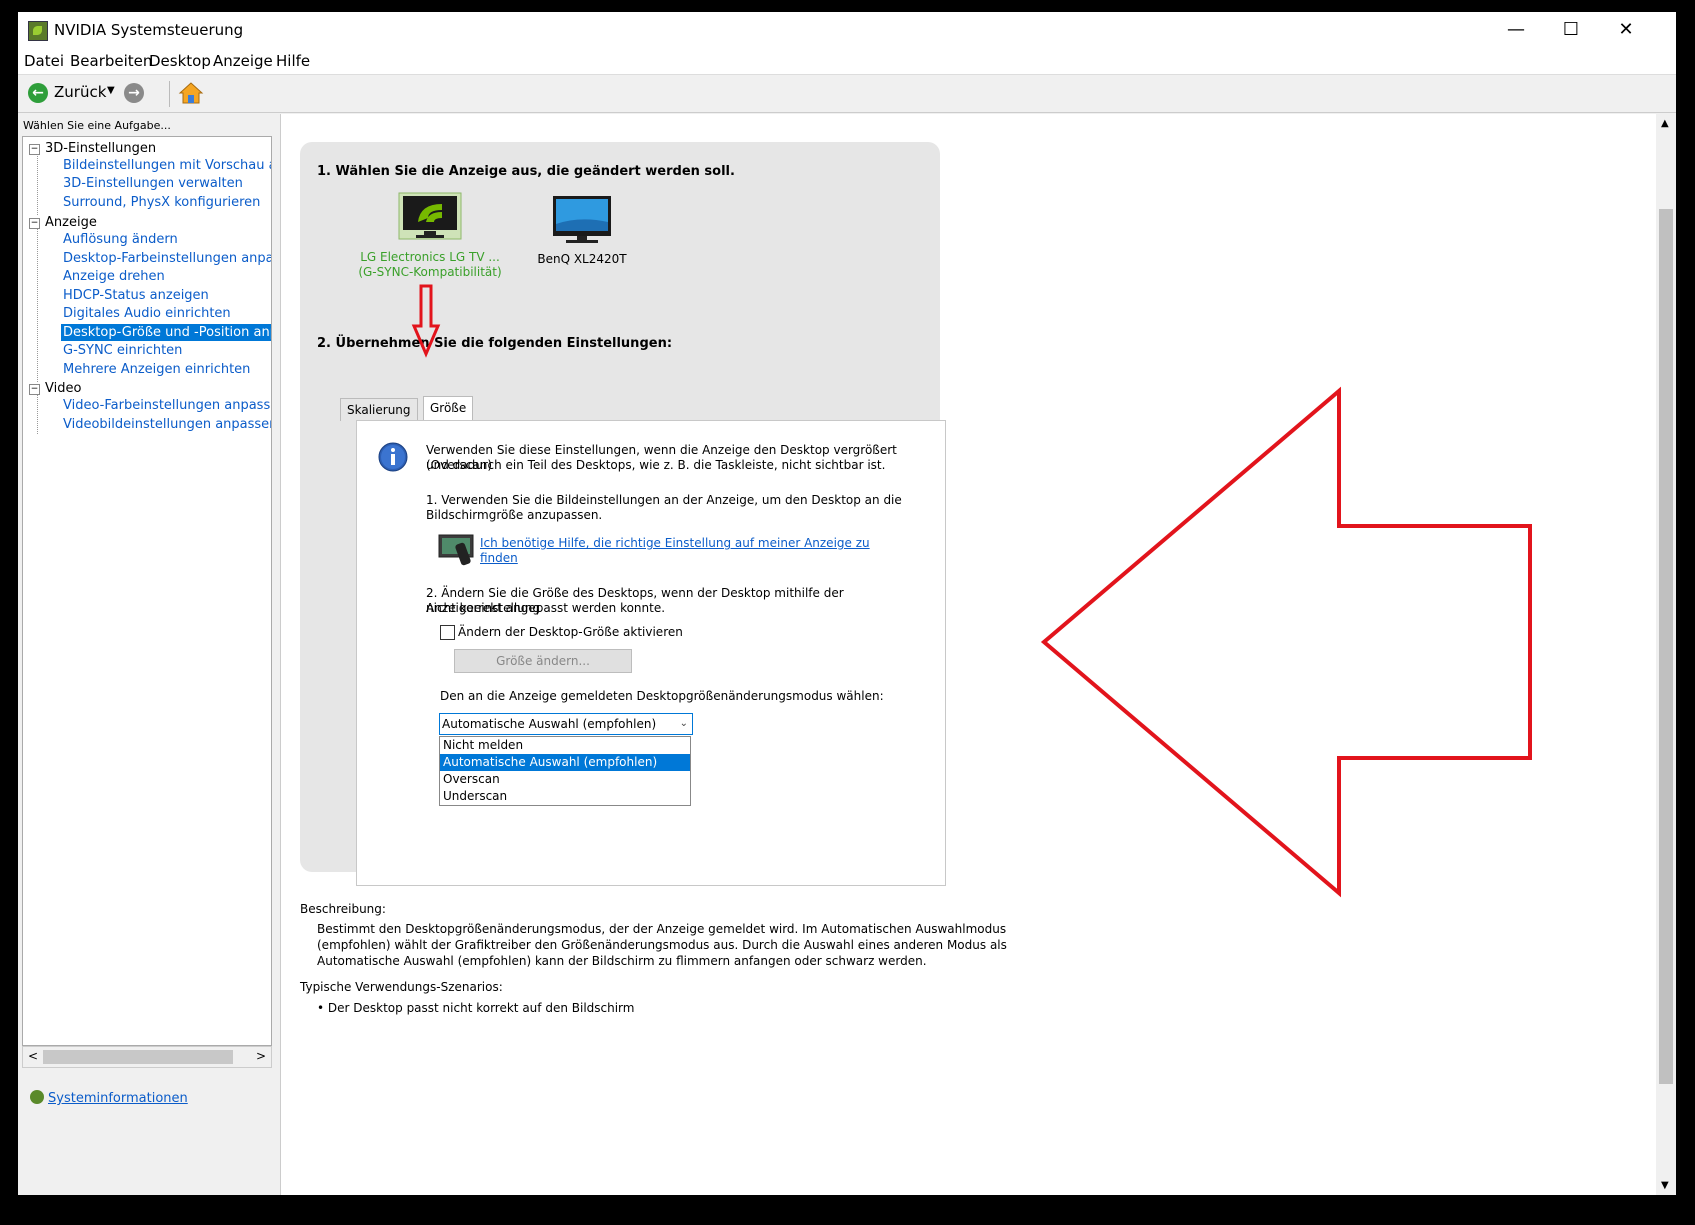 The width and height of the screenshot is (1695, 1225). What do you see at coordinates (44, 61) in the screenshot?
I see `menu-datei: Datei` at bounding box center [44, 61].